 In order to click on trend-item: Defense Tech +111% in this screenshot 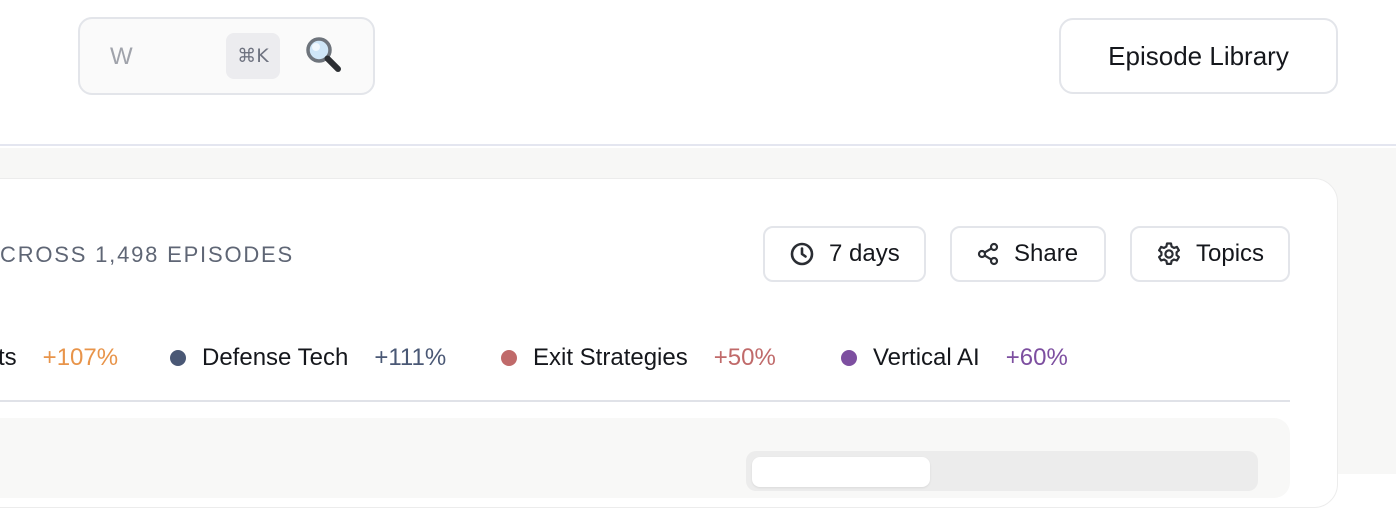, I will do `click(308, 358)`.